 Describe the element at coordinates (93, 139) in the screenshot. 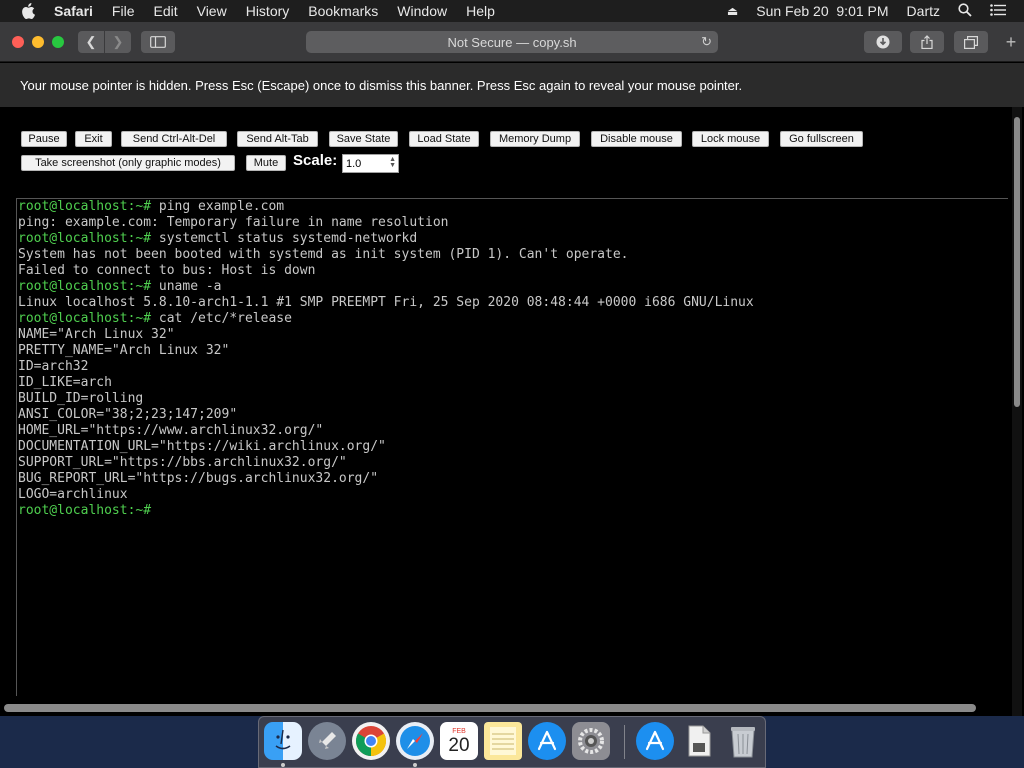

I see `exit-button: Exit` at that location.